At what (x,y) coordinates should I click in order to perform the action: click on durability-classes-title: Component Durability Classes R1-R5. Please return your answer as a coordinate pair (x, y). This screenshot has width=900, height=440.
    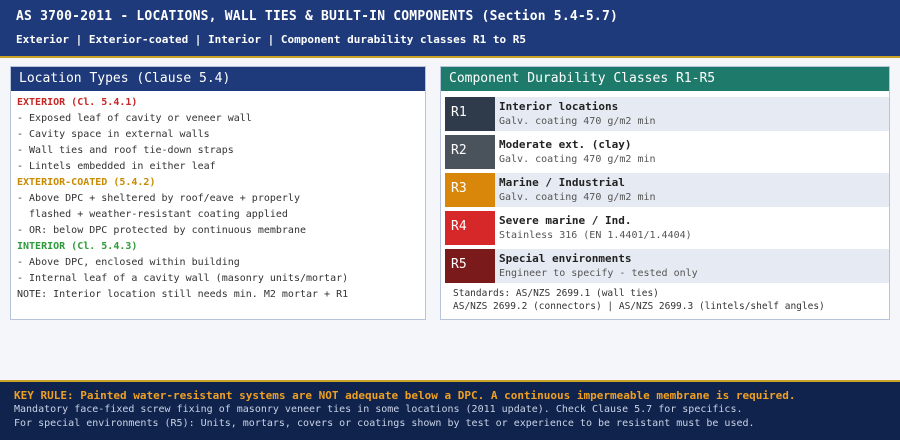
    Looking at the image, I should click on (665, 79).